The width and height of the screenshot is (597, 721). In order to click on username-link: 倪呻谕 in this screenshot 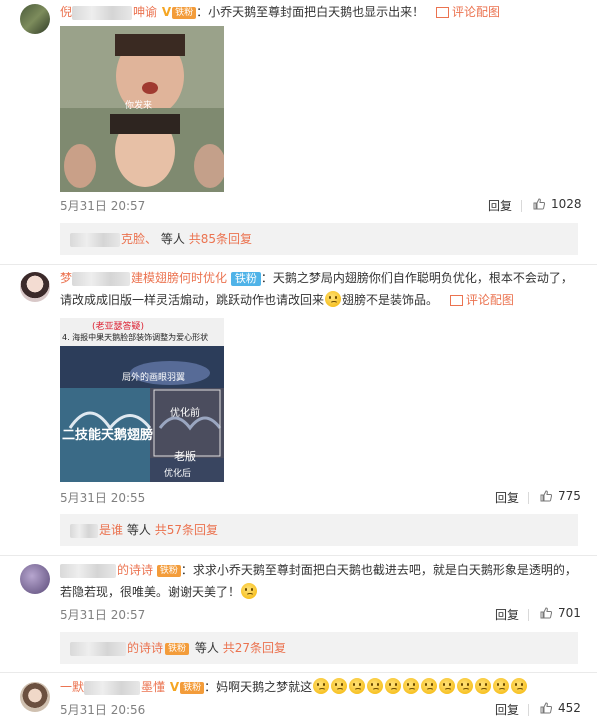, I will do `click(108, 12)`.